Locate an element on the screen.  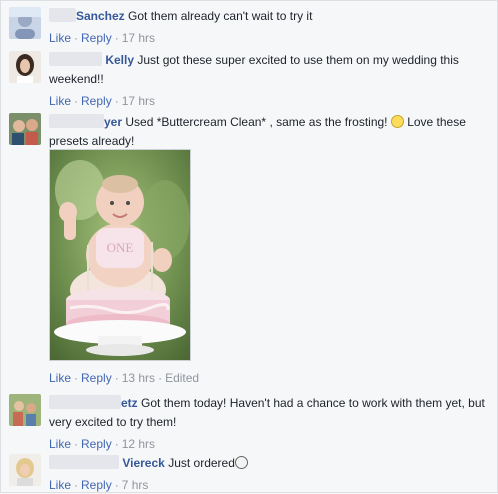
svg-text: ONE is located at coordinates (120, 247).